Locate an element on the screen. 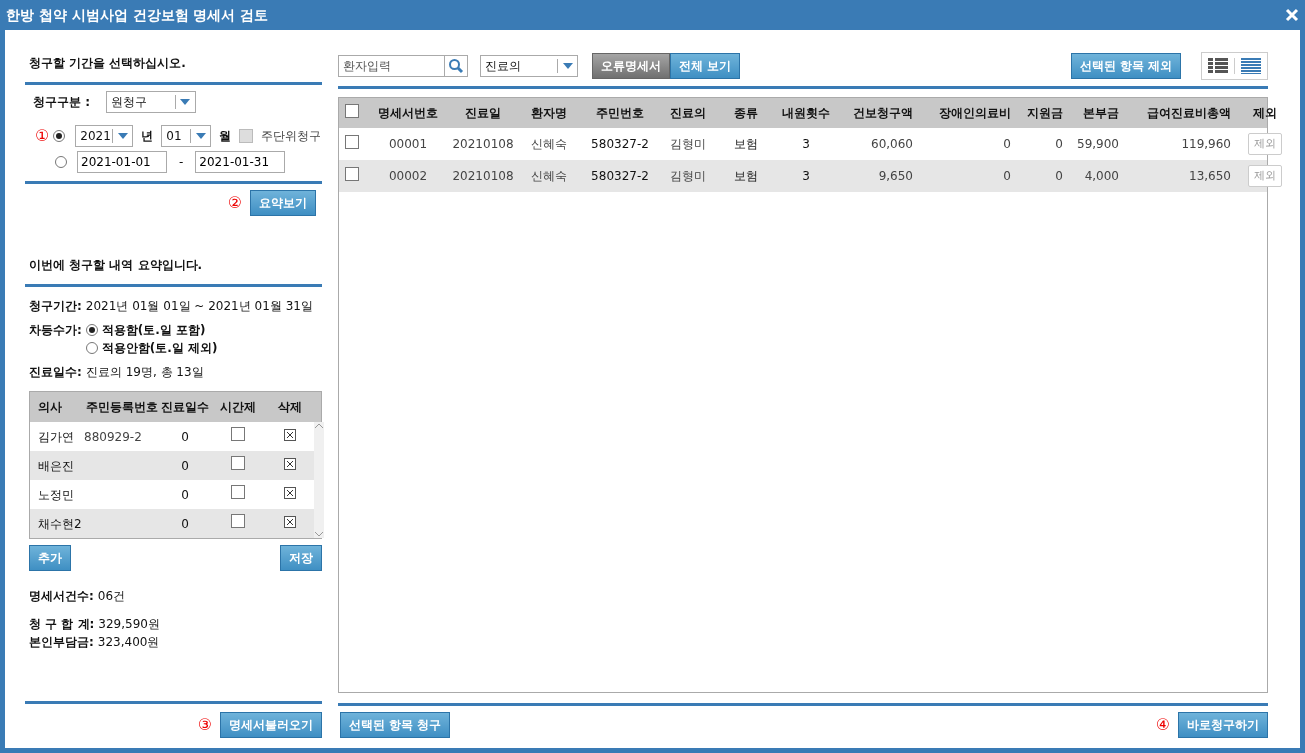  year-unit-label: 년 is located at coordinates (147, 136).